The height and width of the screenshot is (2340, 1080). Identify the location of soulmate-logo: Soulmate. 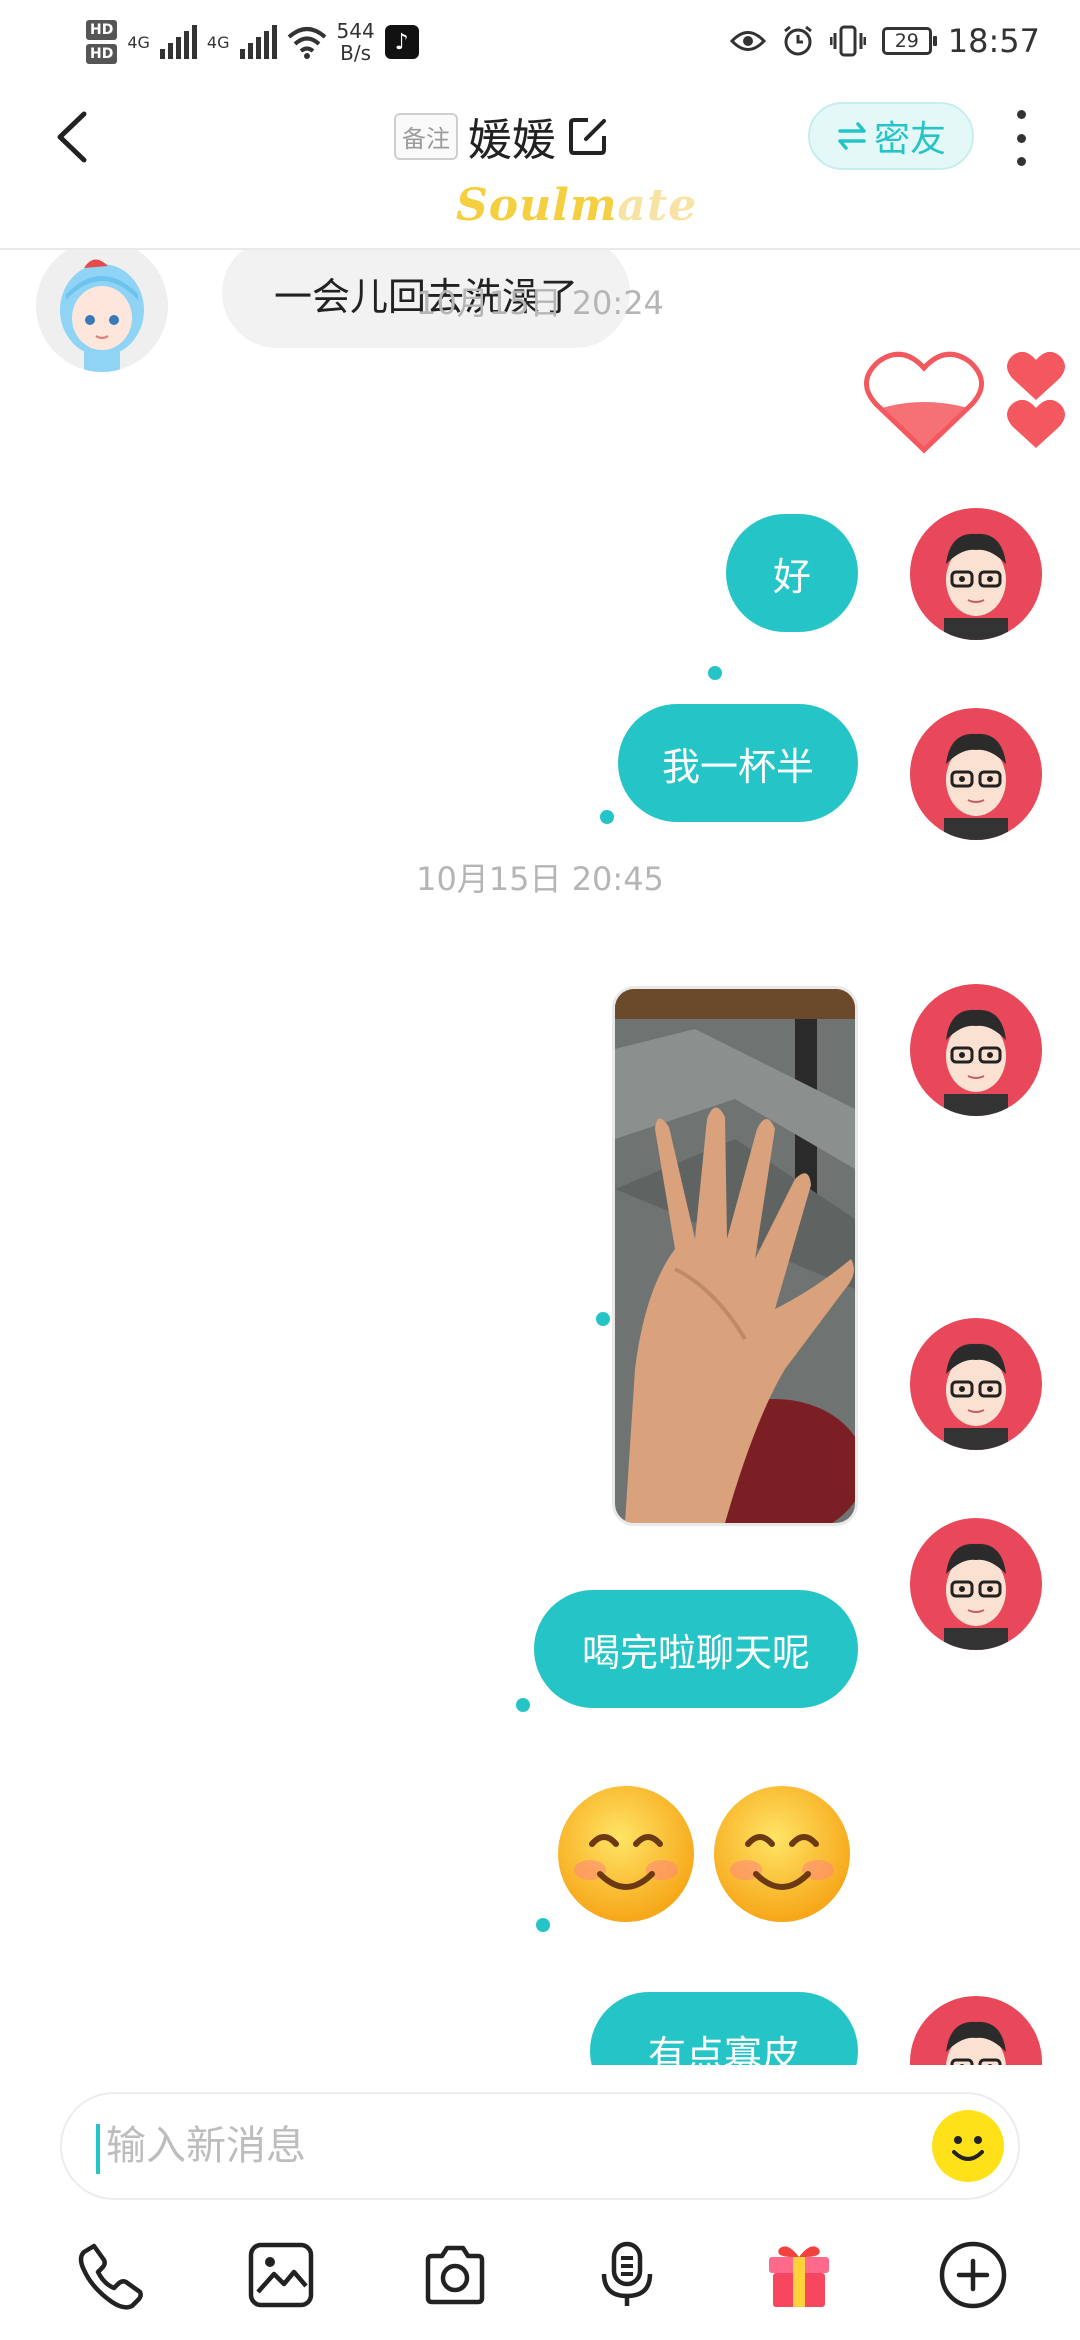
(577, 205).